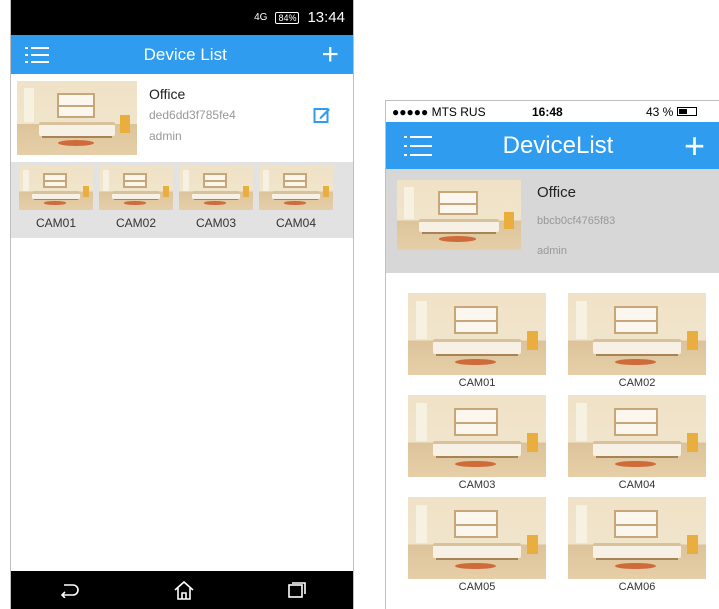 Image resolution: width=719 pixels, height=609 pixels. I want to click on home-icon, so click(184, 590).